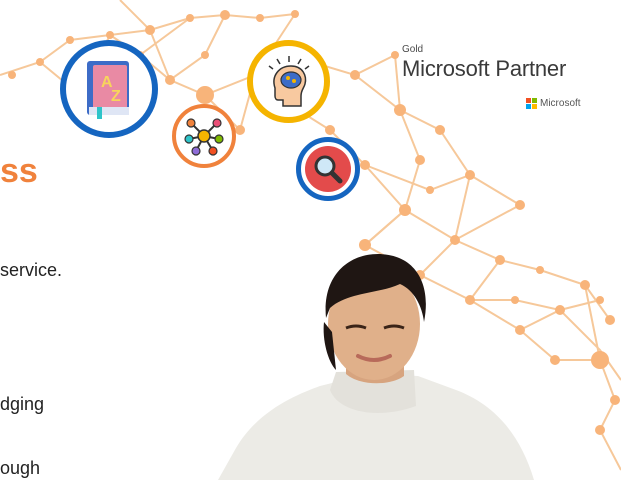 The width and height of the screenshot is (621, 480). What do you see at coordinates (19, 171) in the screenshot?
I see `section-heading: ss` at bounding box center [19, 171].